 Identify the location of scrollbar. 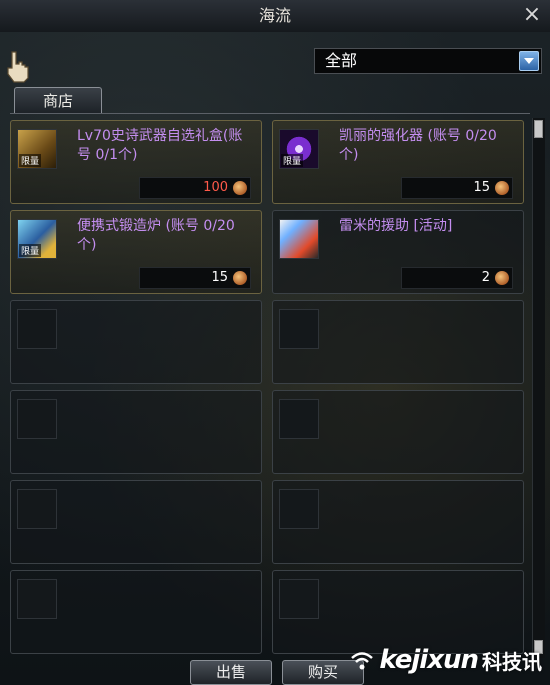
(538, 388).